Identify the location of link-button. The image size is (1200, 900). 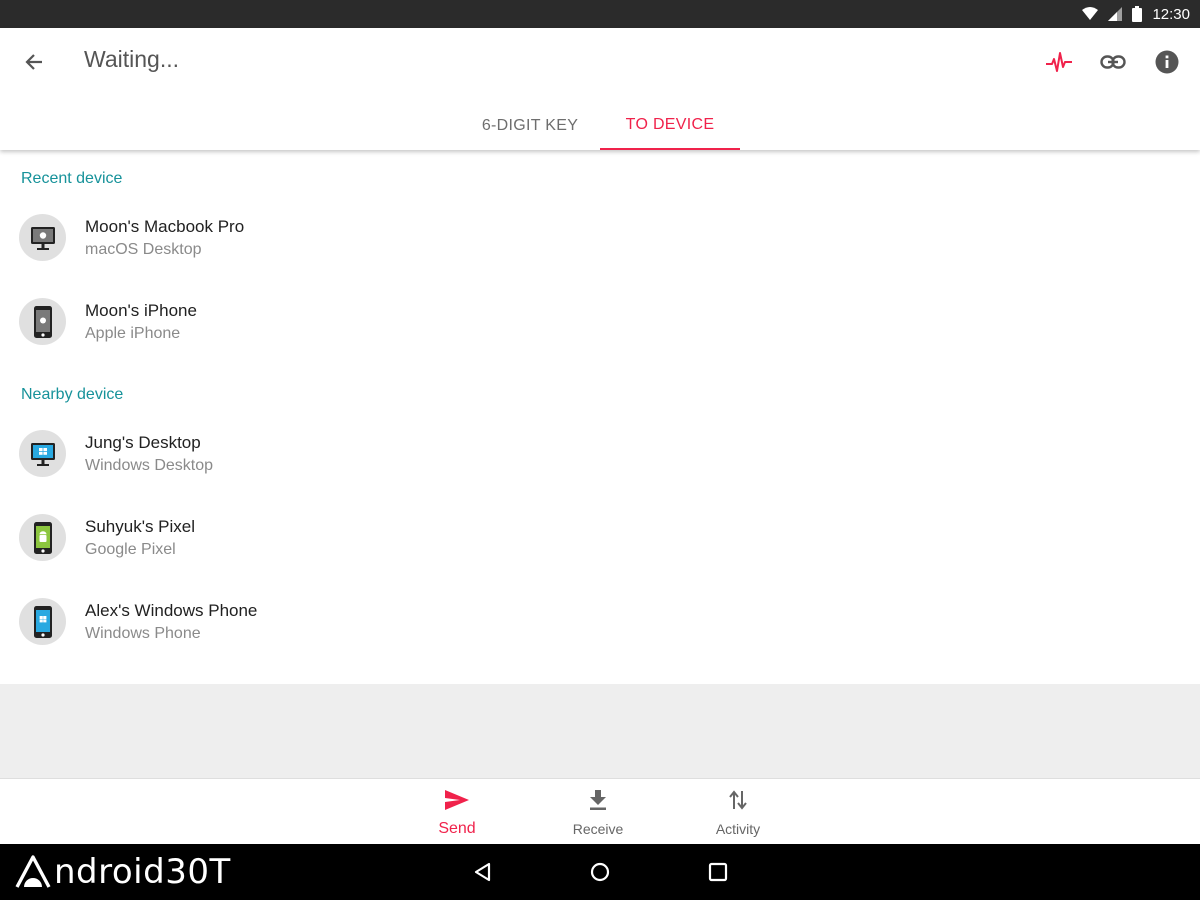
(1113, 62).